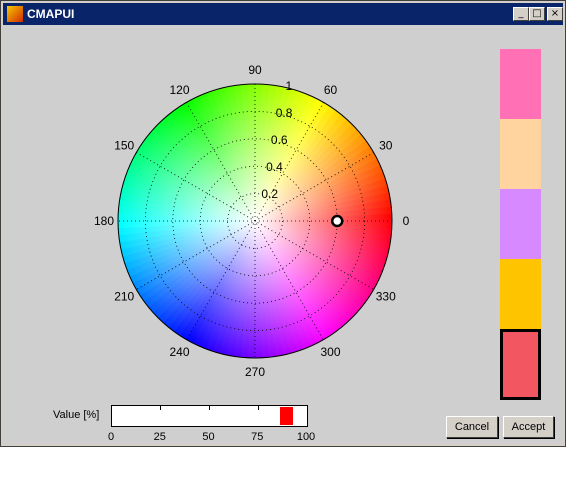  I want to click on angle-label: 240, so click(179, 352).